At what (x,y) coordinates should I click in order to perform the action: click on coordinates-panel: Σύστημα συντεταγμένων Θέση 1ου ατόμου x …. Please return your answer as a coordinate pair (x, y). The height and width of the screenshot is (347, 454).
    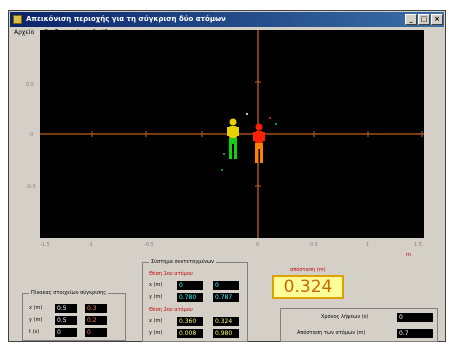
    Looking at the image, I should click on (195, 300).